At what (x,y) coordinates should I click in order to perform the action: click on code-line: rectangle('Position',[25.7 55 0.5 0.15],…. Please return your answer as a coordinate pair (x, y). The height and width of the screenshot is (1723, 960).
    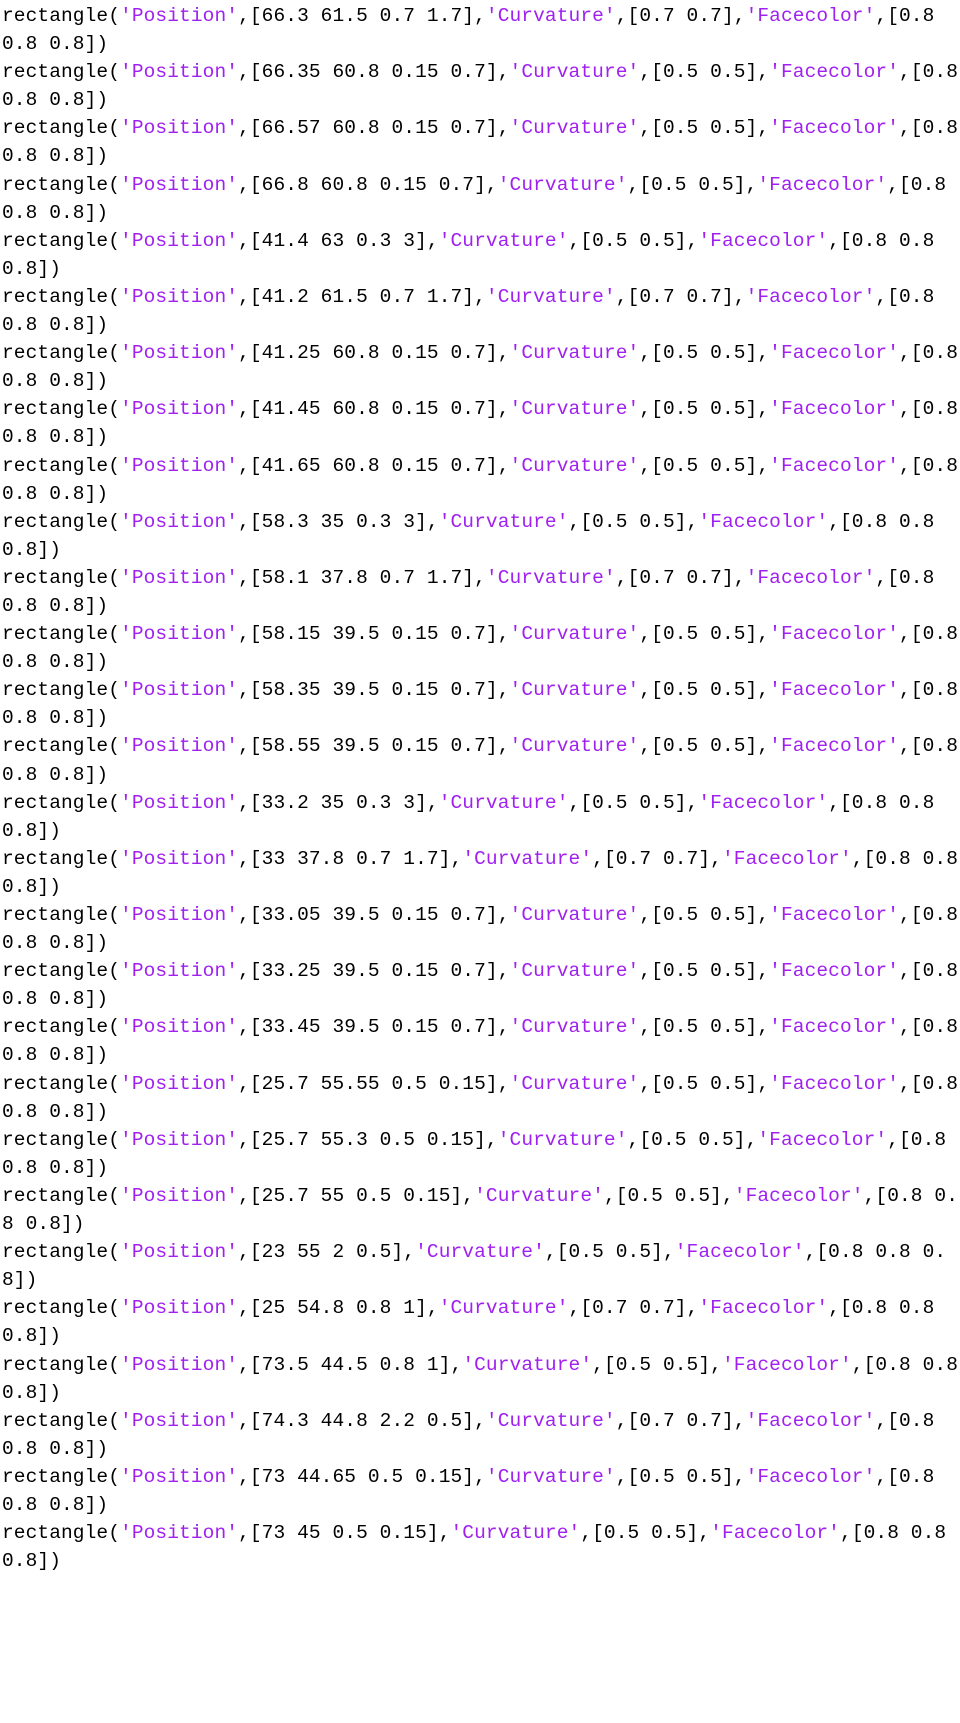
    Looking at the image, I should click on (480, 1210).